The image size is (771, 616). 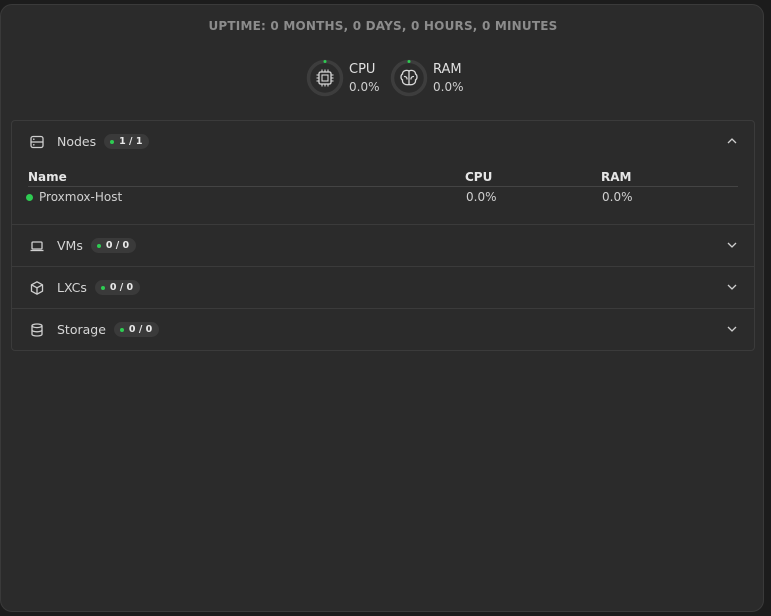 I want to click on nodes-section-header: Nodes 1 / 1, so click(x=383, y=141).